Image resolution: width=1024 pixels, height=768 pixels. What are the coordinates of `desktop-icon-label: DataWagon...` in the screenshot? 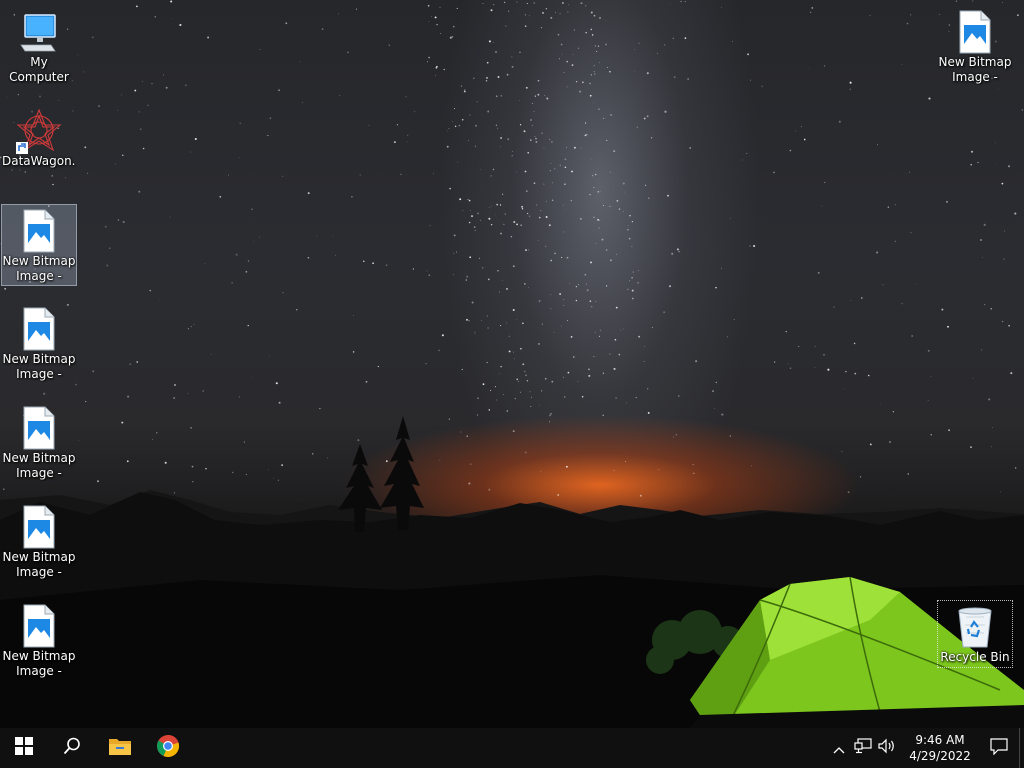 It's located at (39, 161).